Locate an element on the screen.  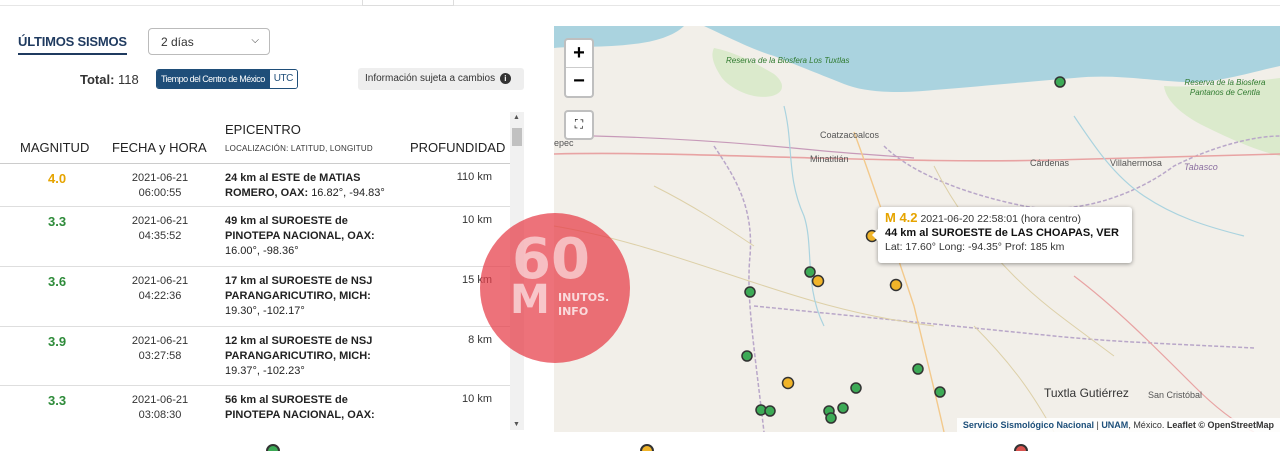
row-time: 04:22:36 is located at coordinates (160, 296).